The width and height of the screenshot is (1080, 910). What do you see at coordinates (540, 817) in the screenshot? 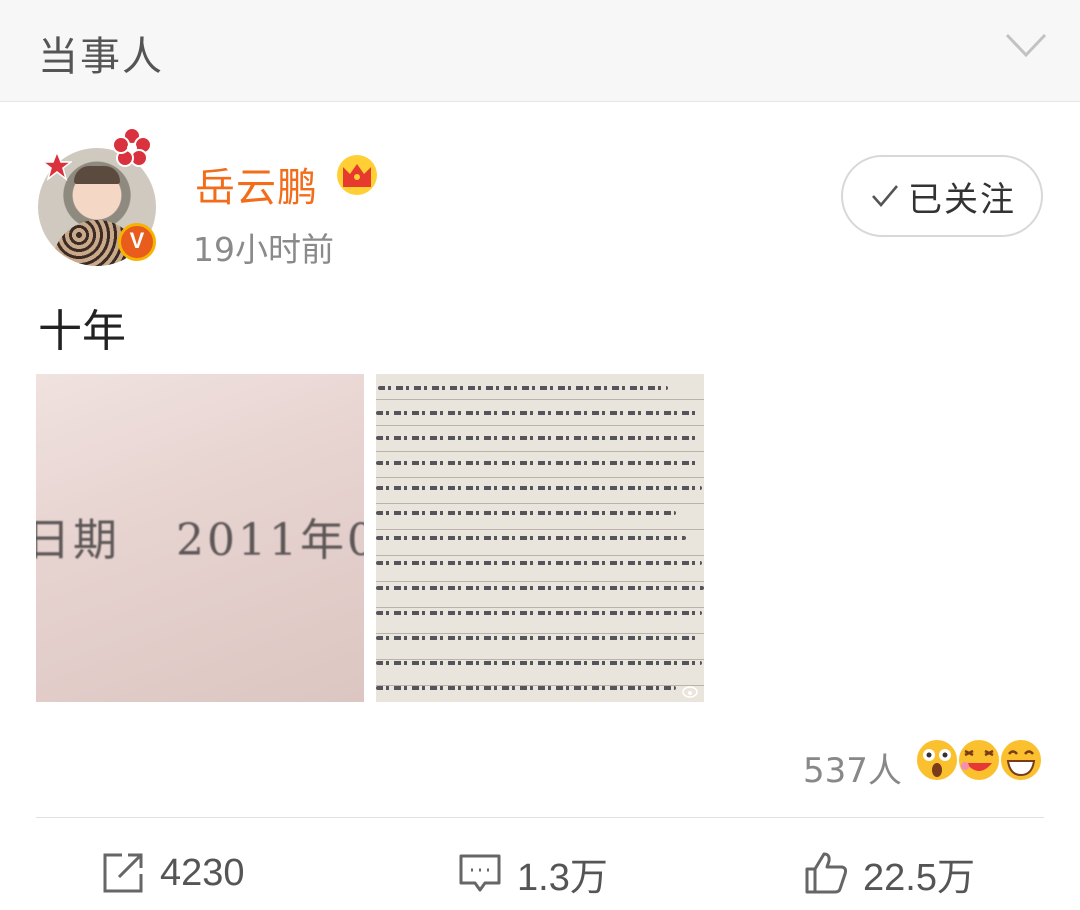
I see `divider` at bounding box center [540, 817].